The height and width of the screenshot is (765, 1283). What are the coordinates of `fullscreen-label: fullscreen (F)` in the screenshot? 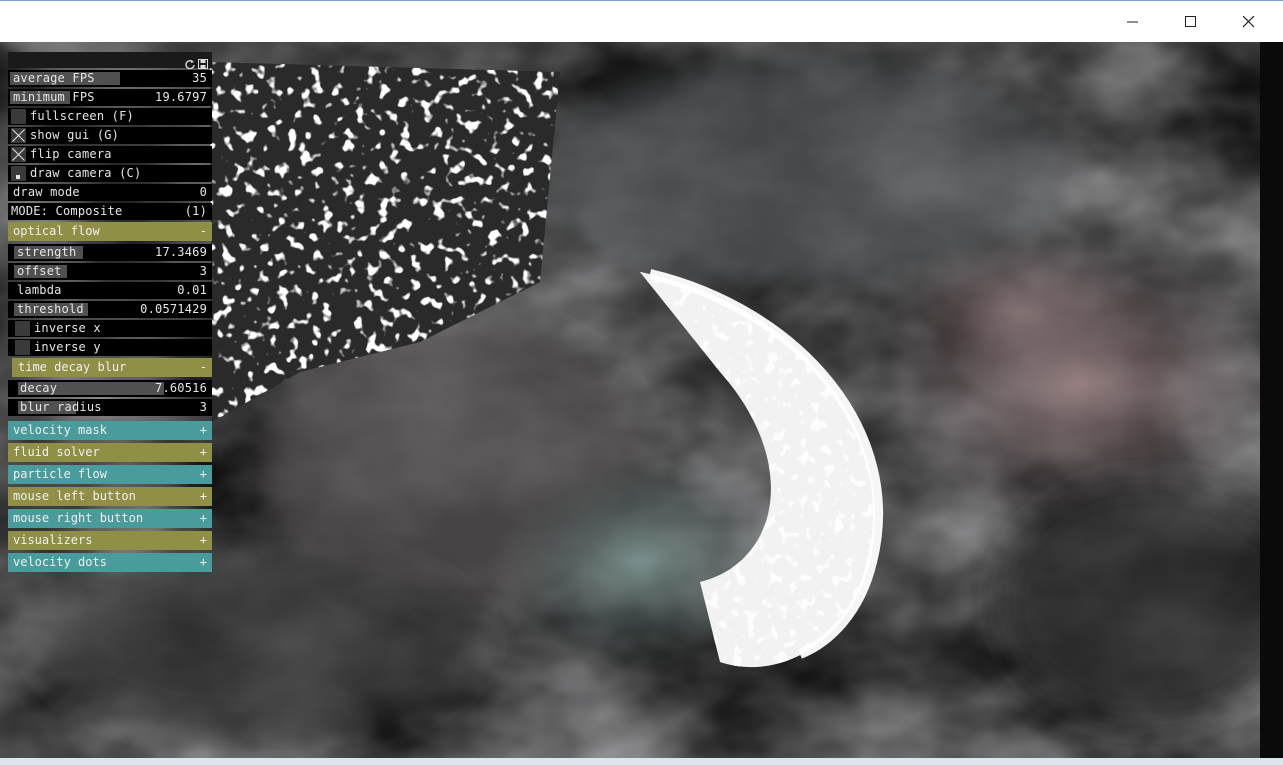 It's located at (82, 116).